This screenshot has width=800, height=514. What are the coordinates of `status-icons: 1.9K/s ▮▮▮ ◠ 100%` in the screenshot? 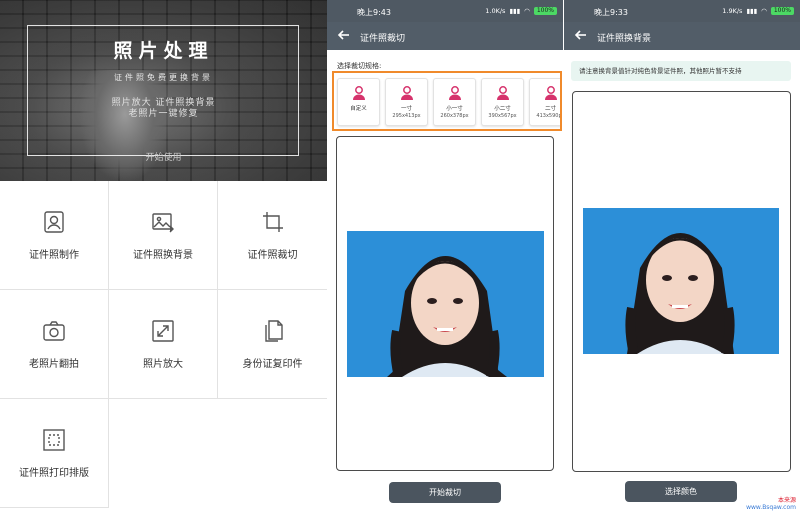 It's located at (758, 11).